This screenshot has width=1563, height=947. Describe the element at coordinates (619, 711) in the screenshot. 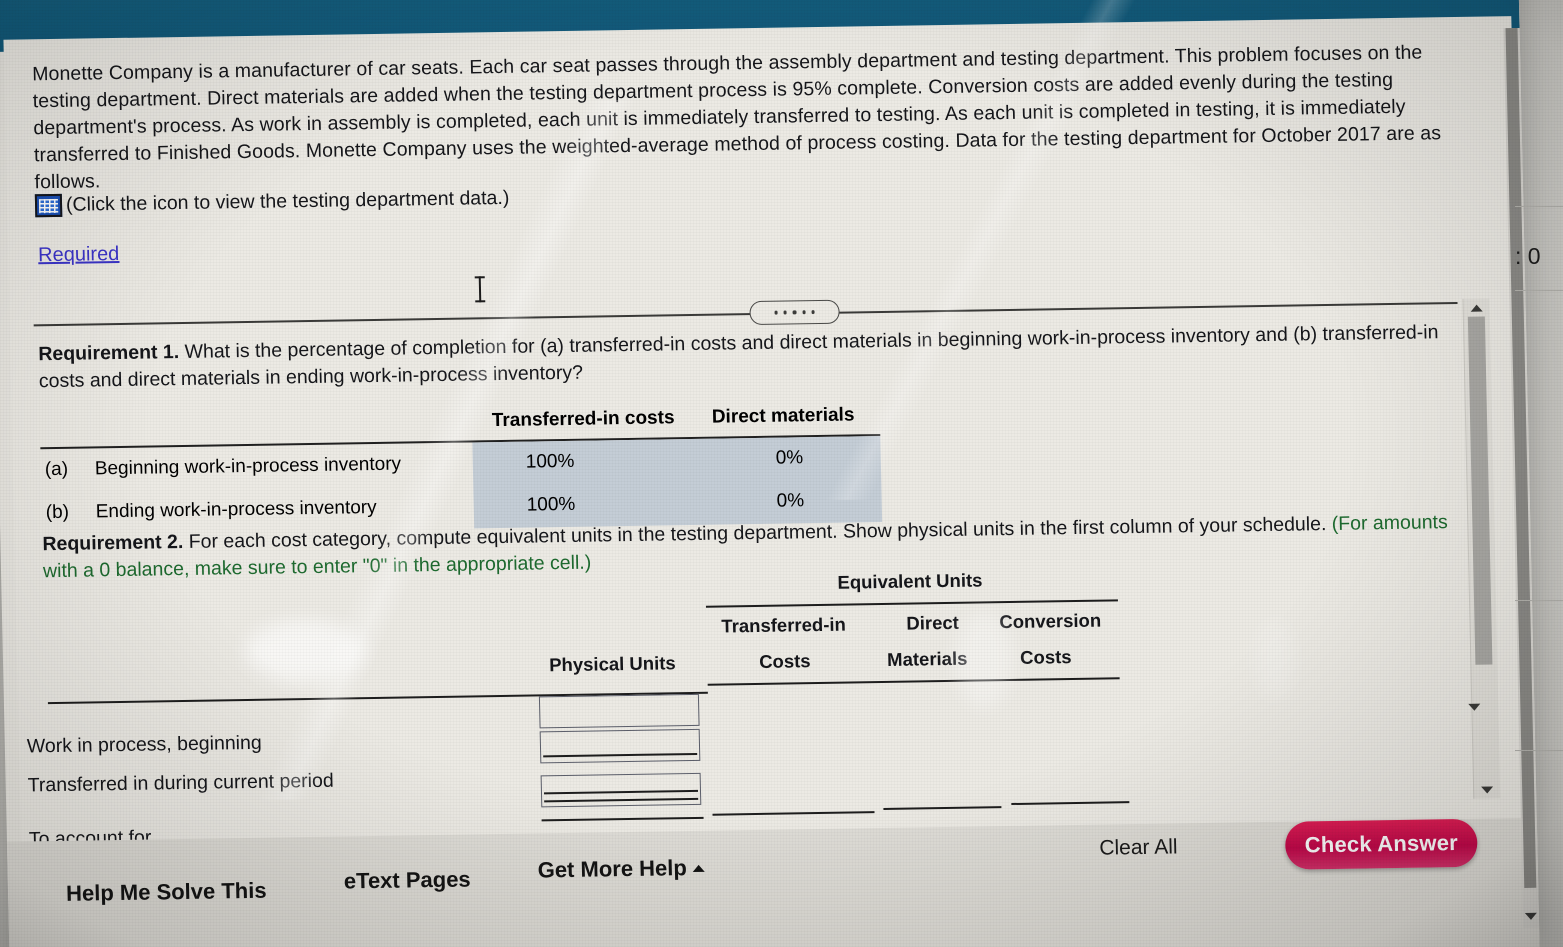

I see `input-physical-units-beginning` at that location.